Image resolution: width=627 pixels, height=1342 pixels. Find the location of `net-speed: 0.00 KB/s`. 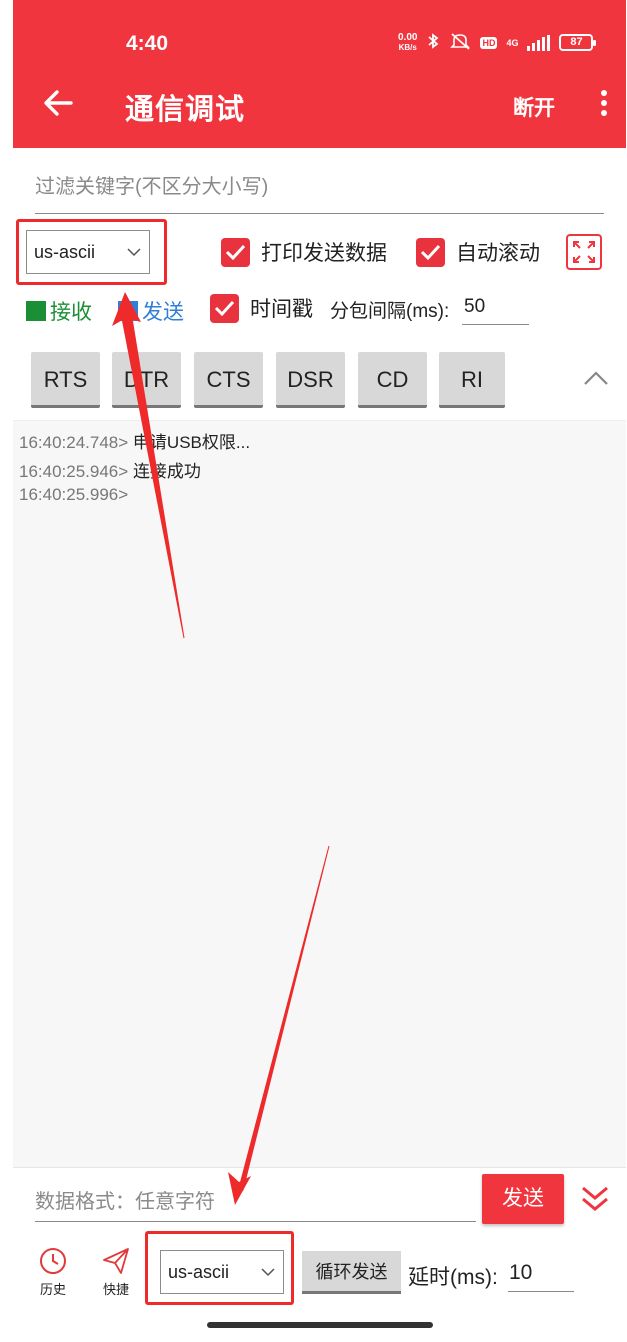

net-speed: 0.00 KB/s is located at coordinates (408, 41).